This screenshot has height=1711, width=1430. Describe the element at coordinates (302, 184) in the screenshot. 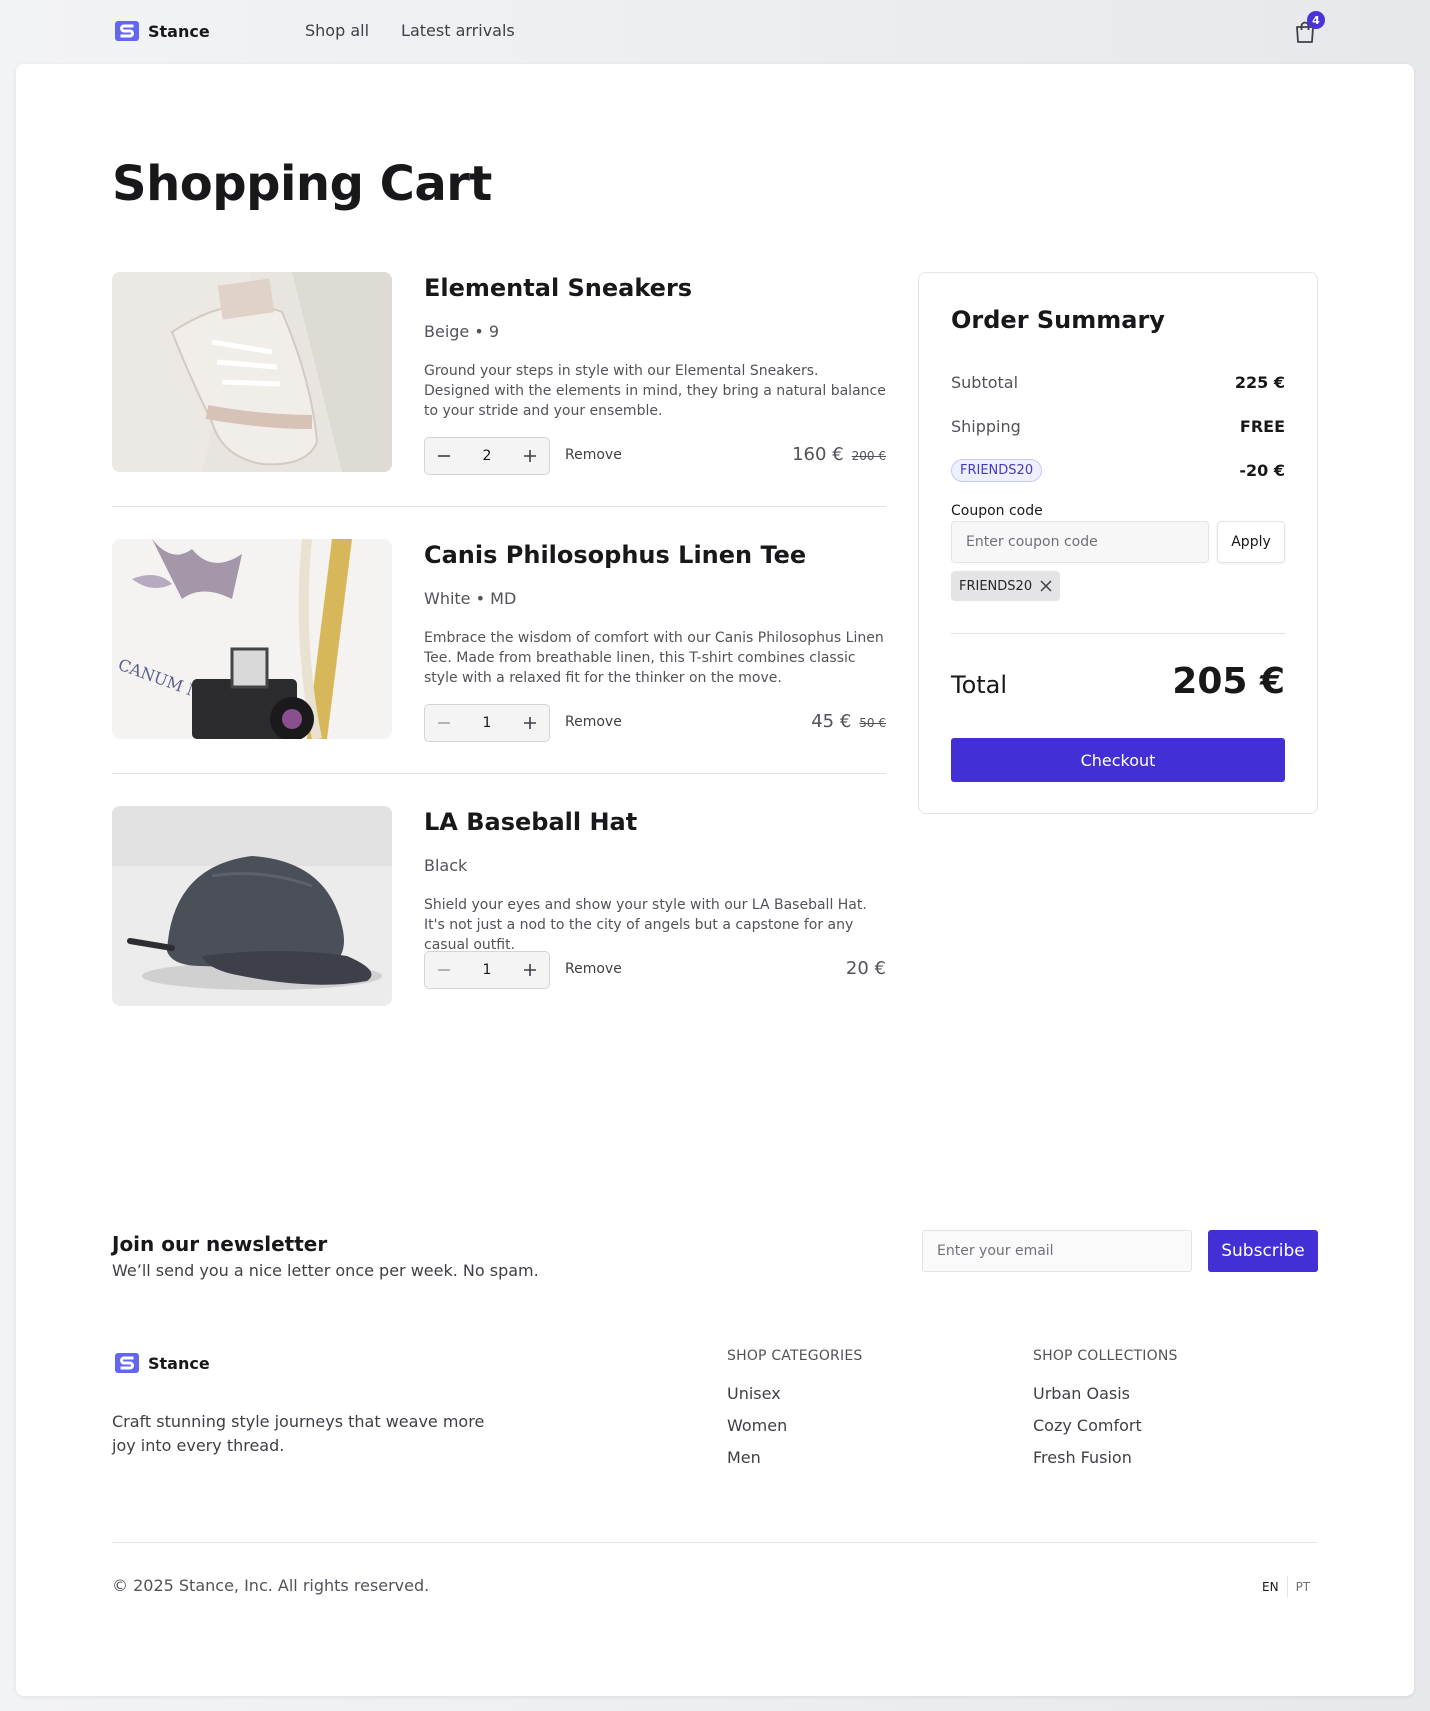

I see `page-title: Shopping Cart` at that location.